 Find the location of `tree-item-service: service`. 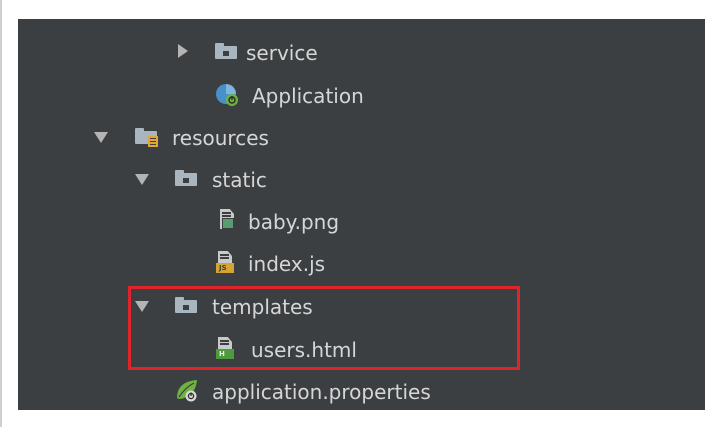

tree-item-service: service is located at coordinates (361, 53).